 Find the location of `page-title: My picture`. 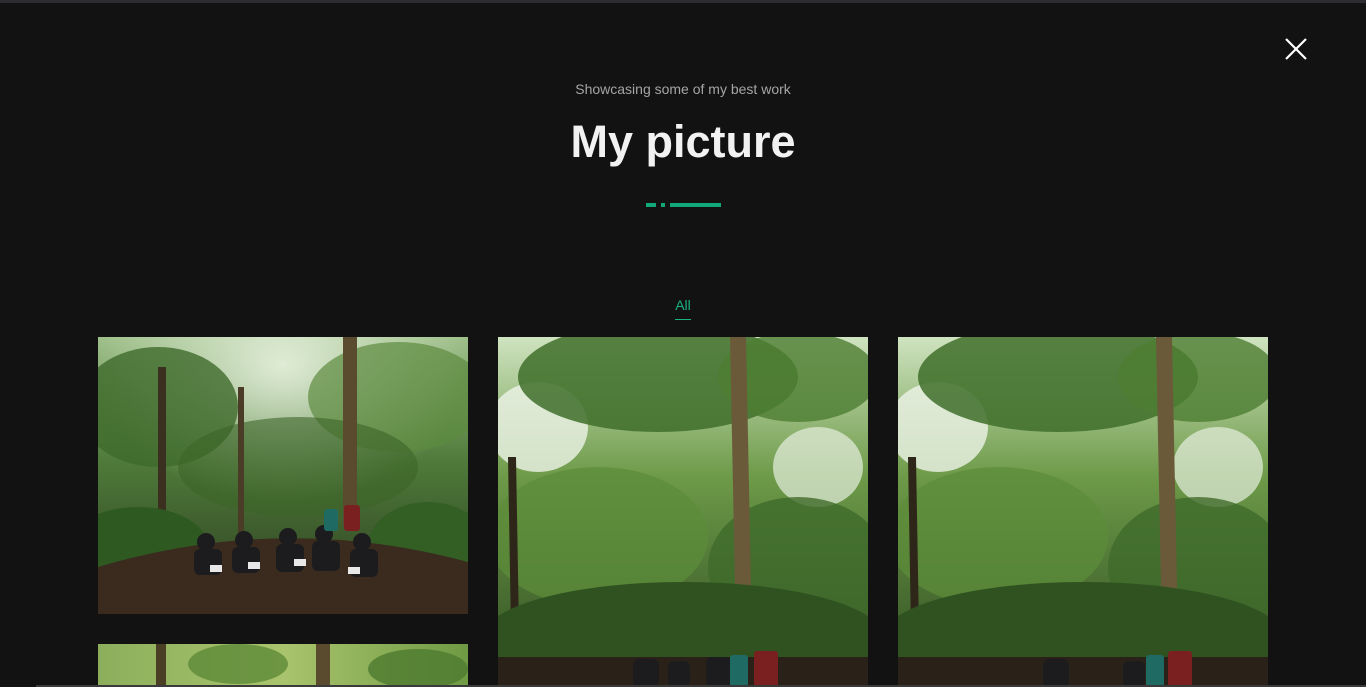

page-title: My picture is located at coordinates (683, 141).